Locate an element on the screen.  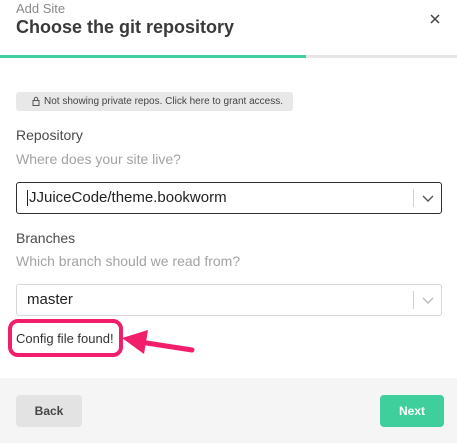
branch-select-value: master is located at coordinates (50, 299).